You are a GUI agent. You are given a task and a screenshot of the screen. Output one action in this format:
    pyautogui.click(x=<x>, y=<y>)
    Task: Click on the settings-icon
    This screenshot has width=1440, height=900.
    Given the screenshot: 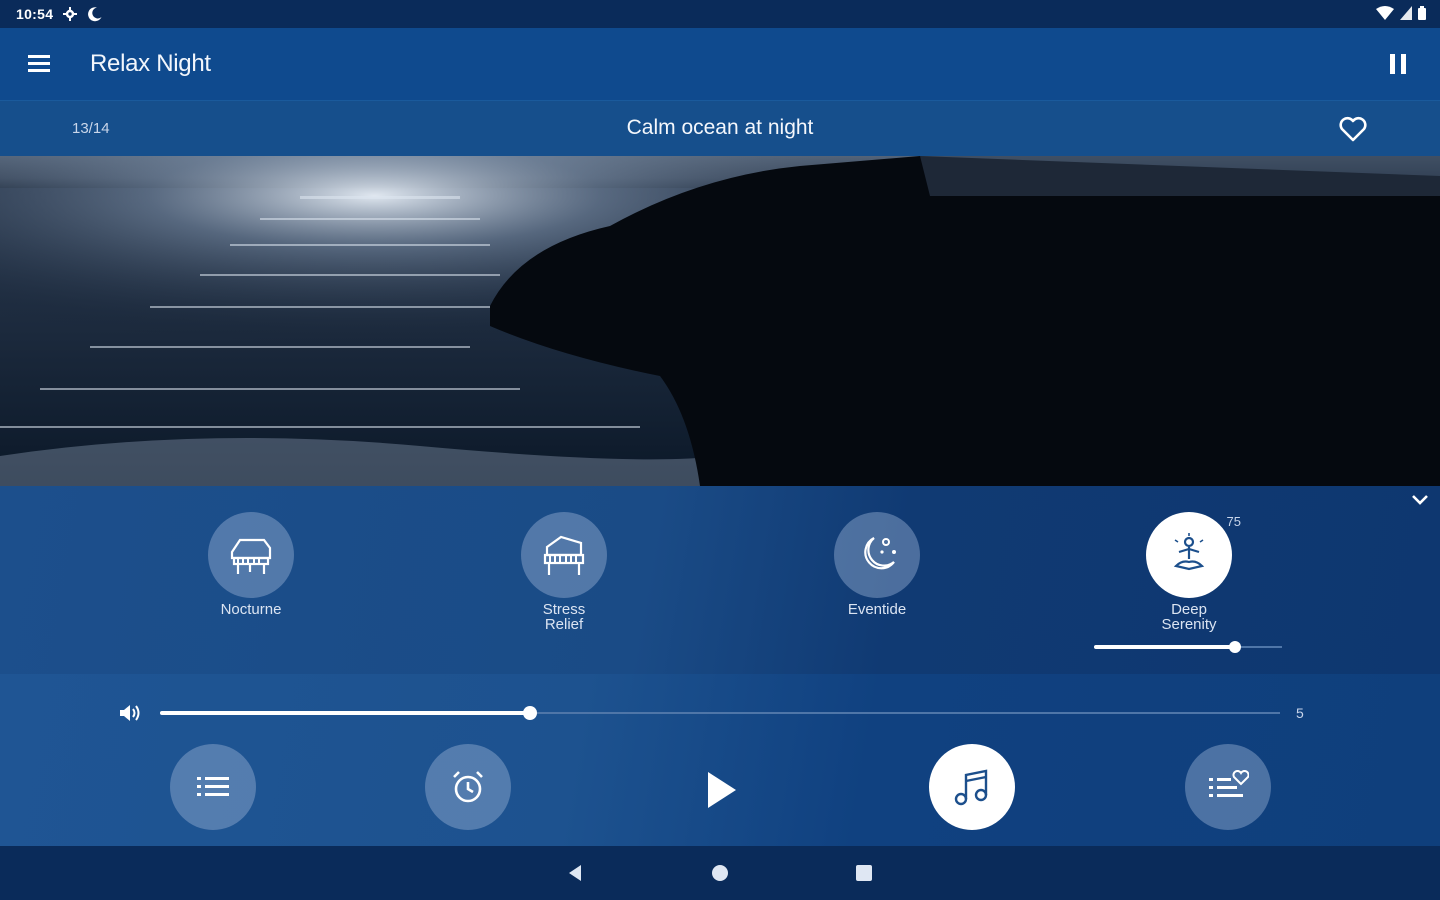 What is the action you would take?
    pyautogui.click(x=70, y=14)
    